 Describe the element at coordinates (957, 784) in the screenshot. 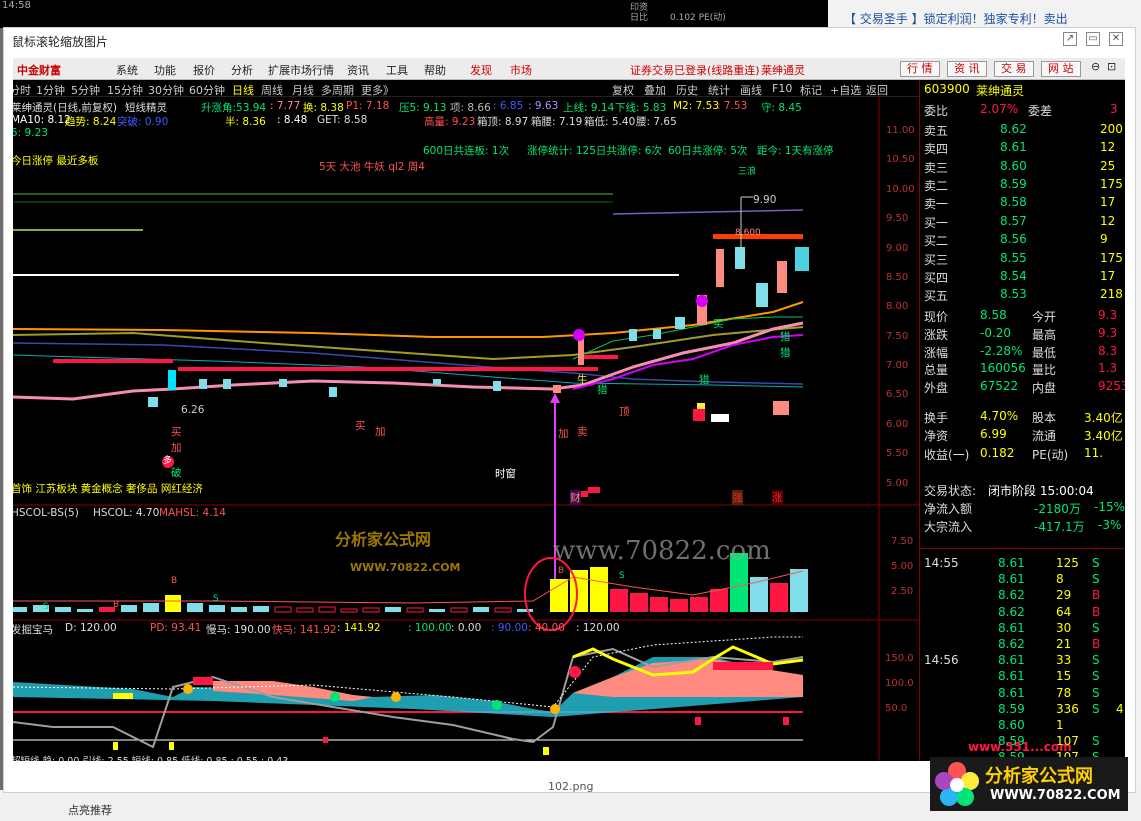

I see `flower-logo-icon` at that location.